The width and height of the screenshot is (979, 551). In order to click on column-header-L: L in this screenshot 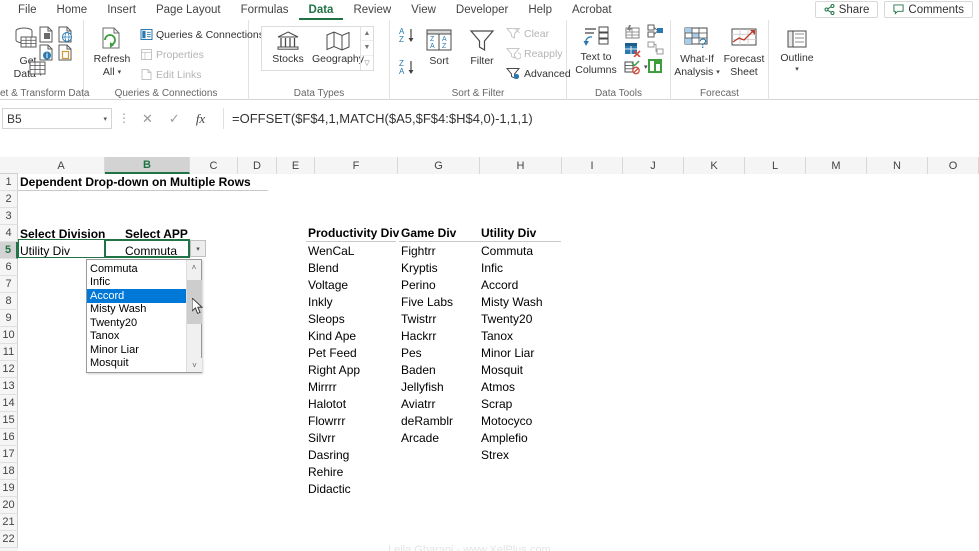, I will do `click(775, 165)`.